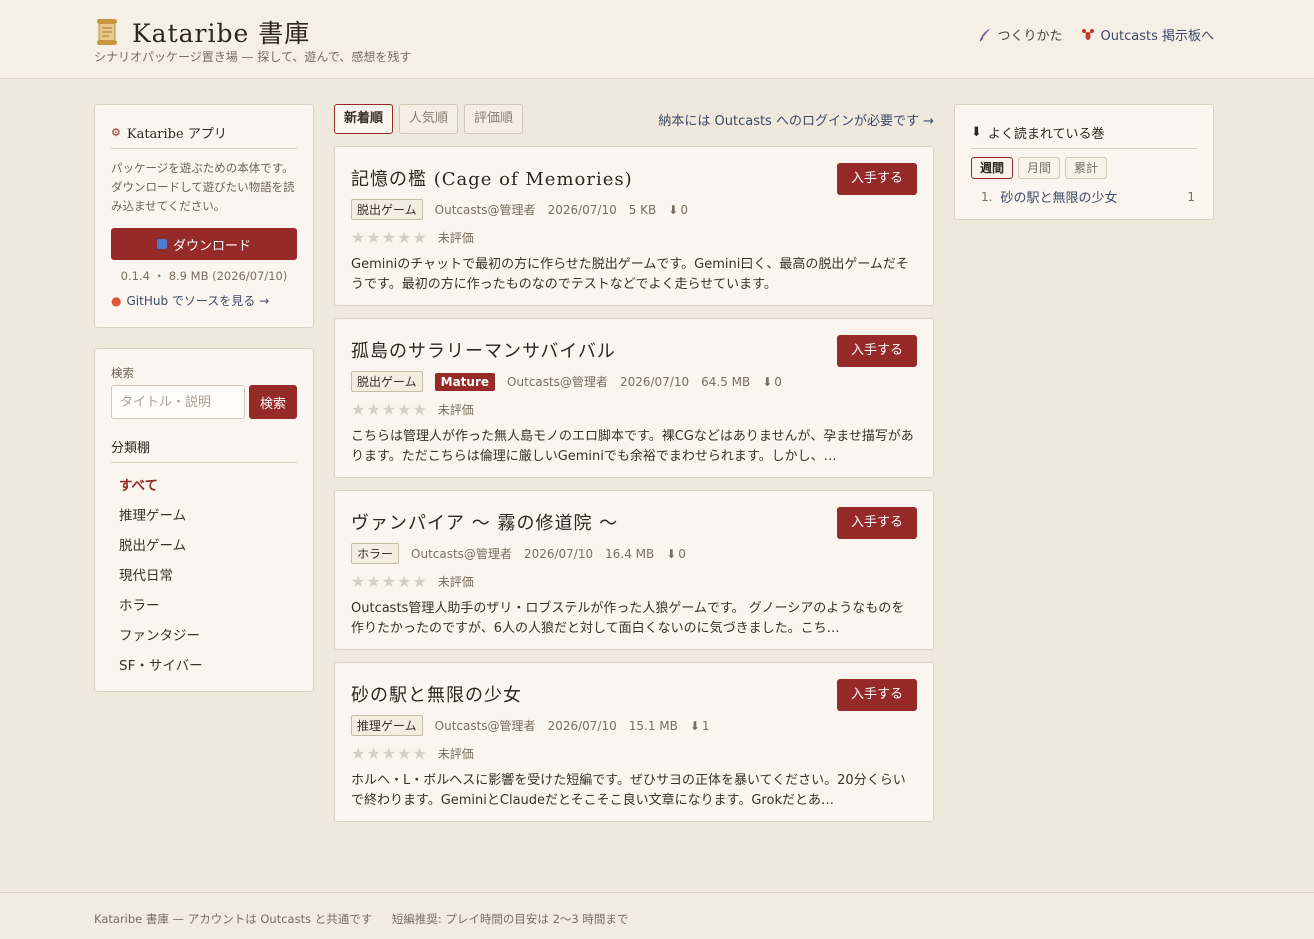 The height and width of the screenshot is (939, 1314). Describe the element at coordinates (653, 725) in the screenshot. I see `card-size: 15.1 MB` at that location.